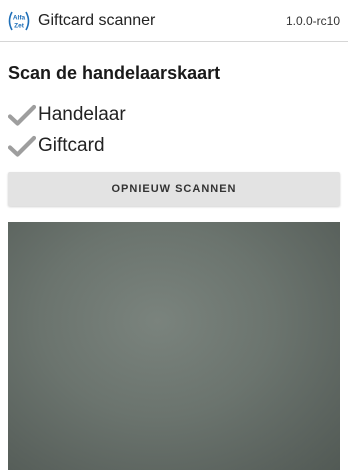  What do you see at coordinates (19, 18) in the screenshot?
I see `logo-text-top: Alfa` at bounding box center [19, 18].